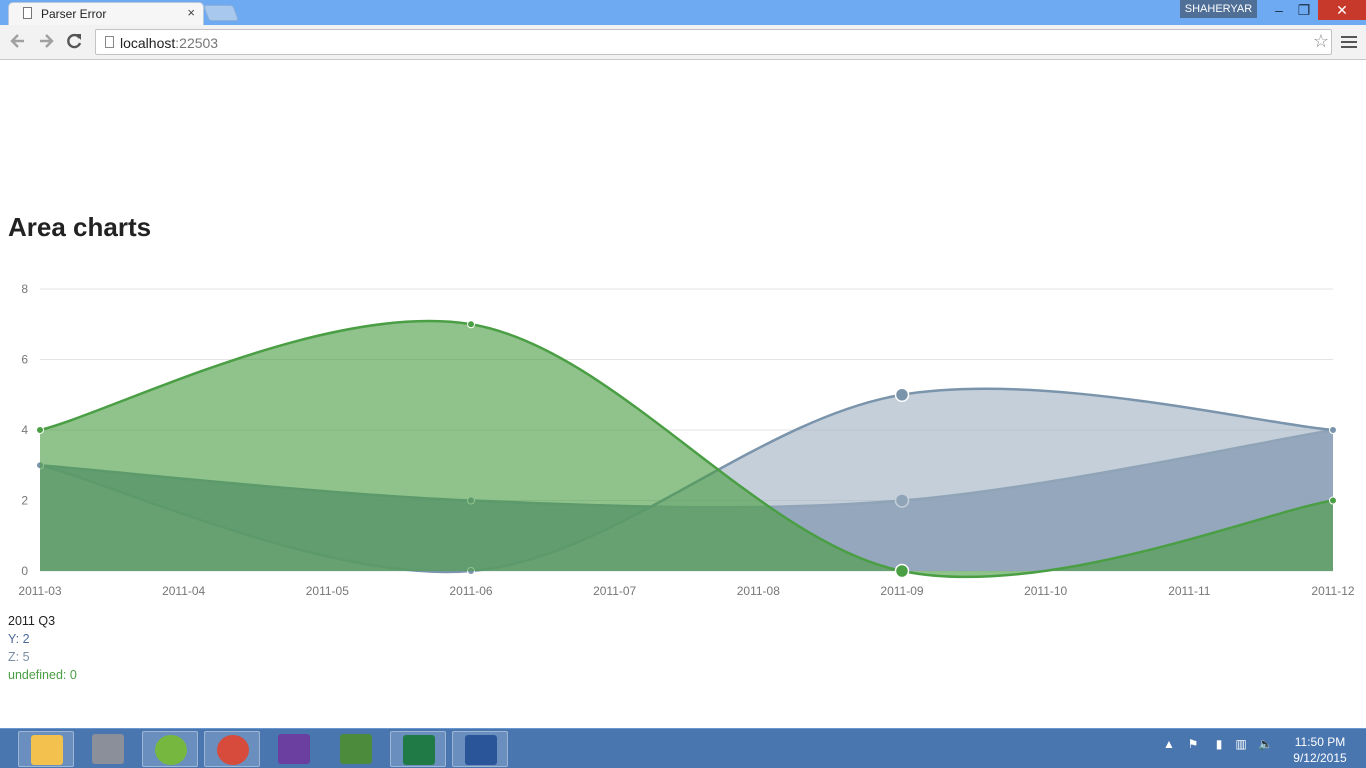  What do you see at coordinates (1320, 750) in the screenshot?
I see `system-clock: 11:50 PM 9/12/2015` at bounding box center [1320, 750].